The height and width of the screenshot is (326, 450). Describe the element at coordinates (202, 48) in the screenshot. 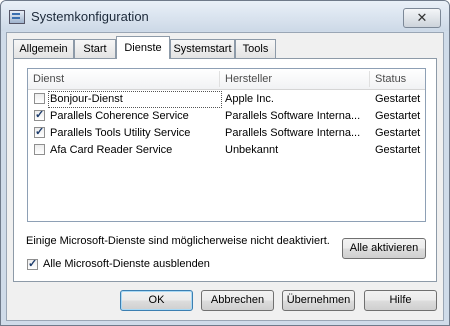

I see `tab-systemstart: Systemstart` at that location.